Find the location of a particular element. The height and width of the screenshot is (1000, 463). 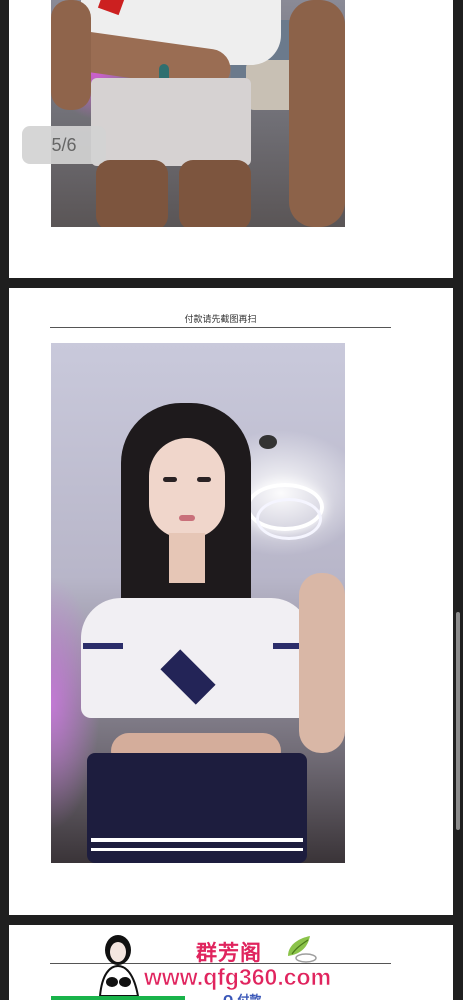

watermark: 群芳阁 www.qfg360.com is located at coordinates (231, 966).